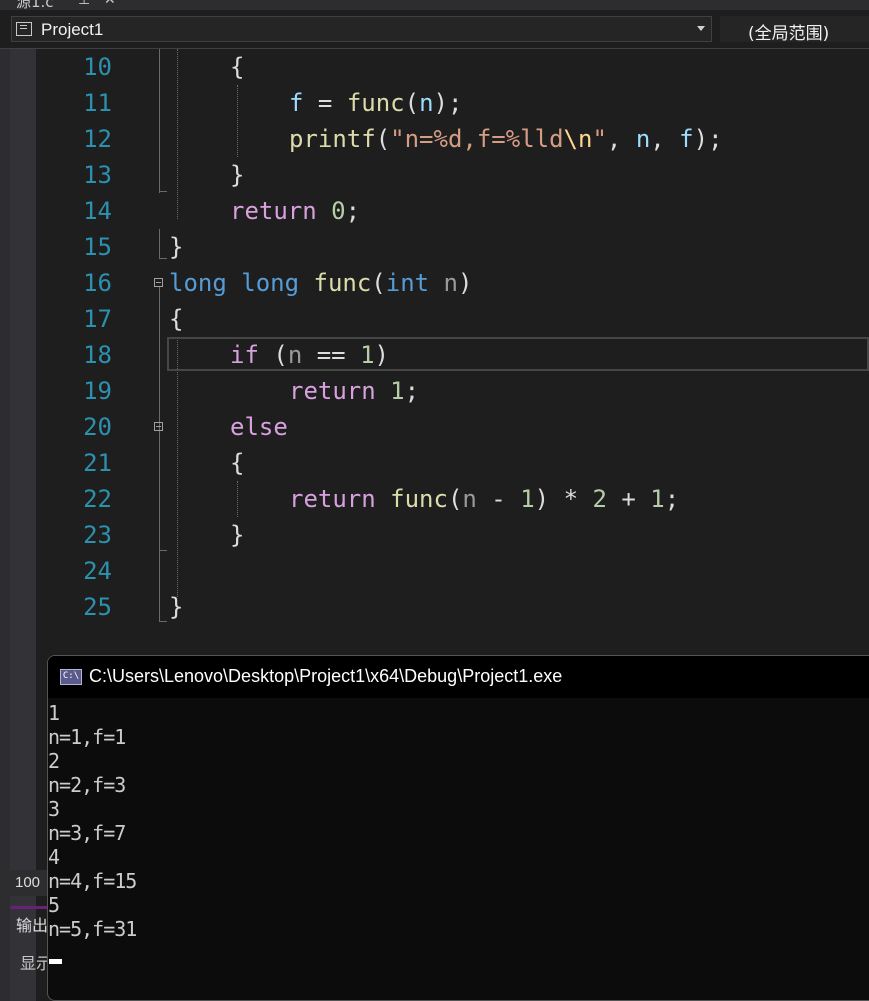  What do you see at coordinates (92, 929) in the screenshot?
I see `console-line: n=5,f=31` at bounding box center [92, 929].